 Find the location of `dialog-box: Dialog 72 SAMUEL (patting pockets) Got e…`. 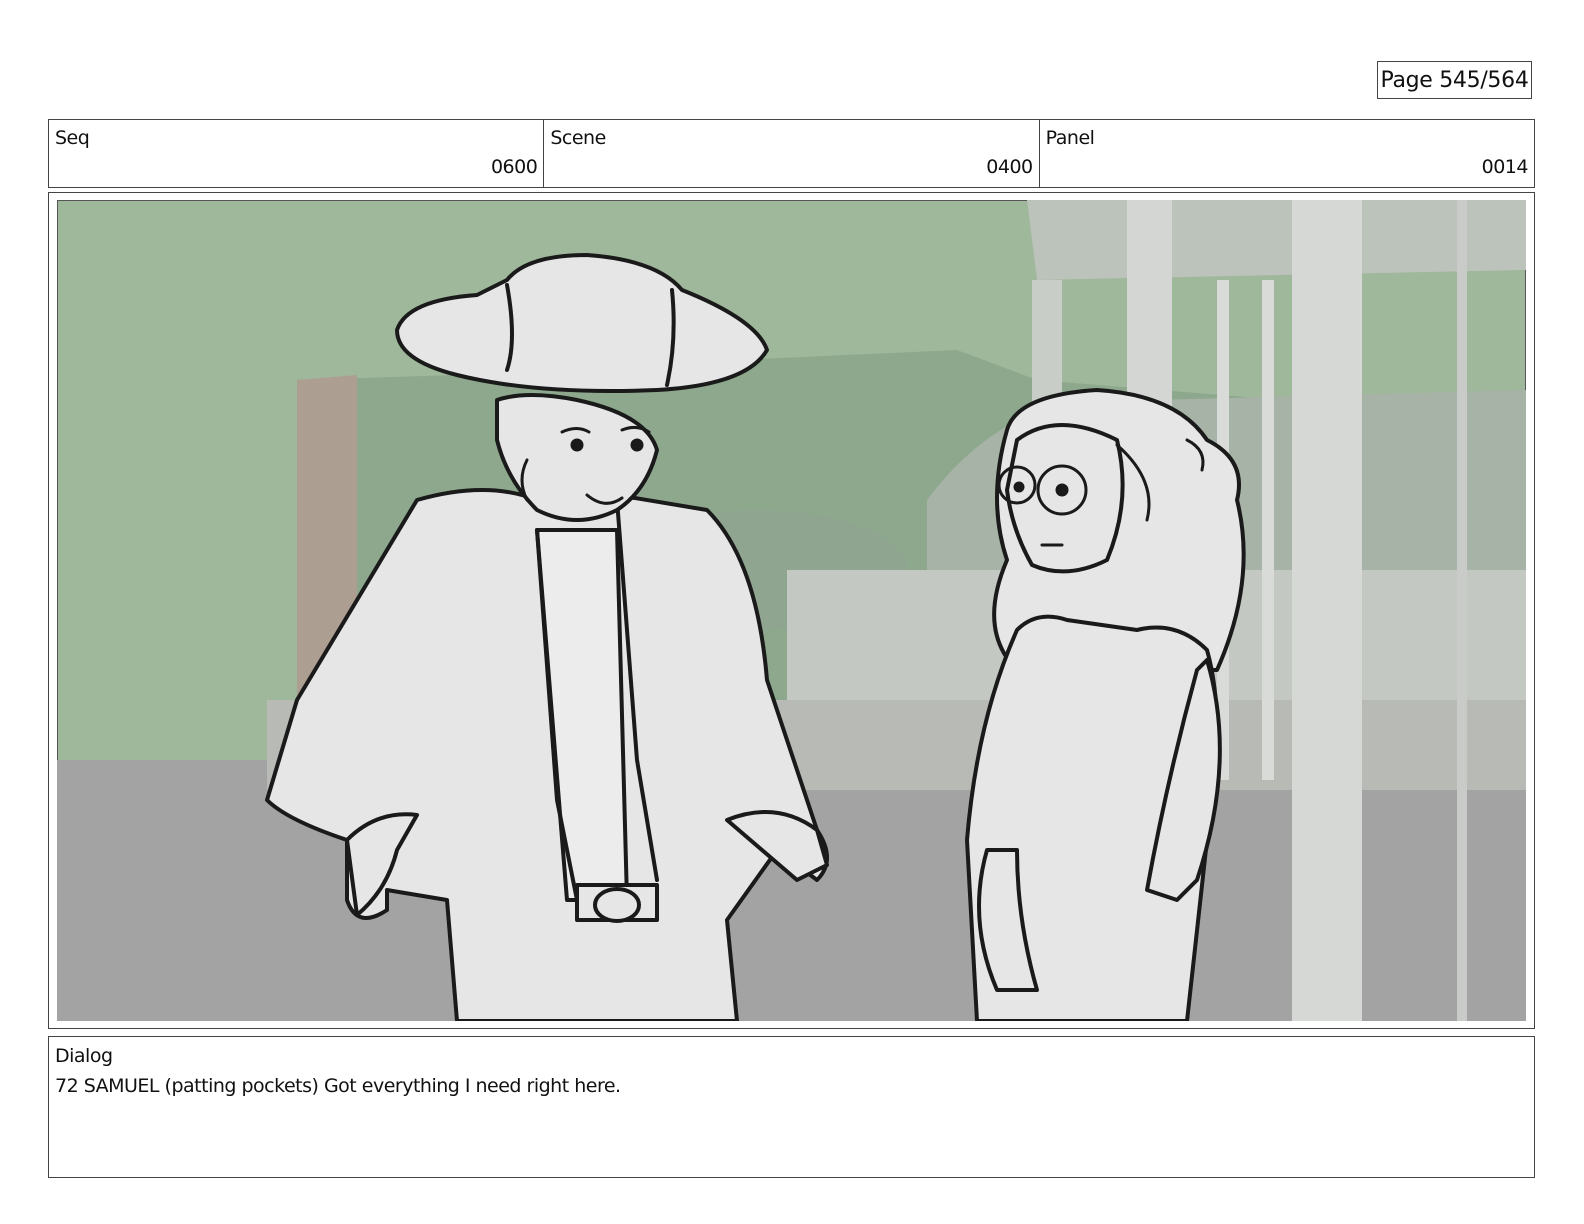

dialog-box: Dialog 72 SAMUEL (patting pockets) Got e… is located at coordinates (791, 1107).